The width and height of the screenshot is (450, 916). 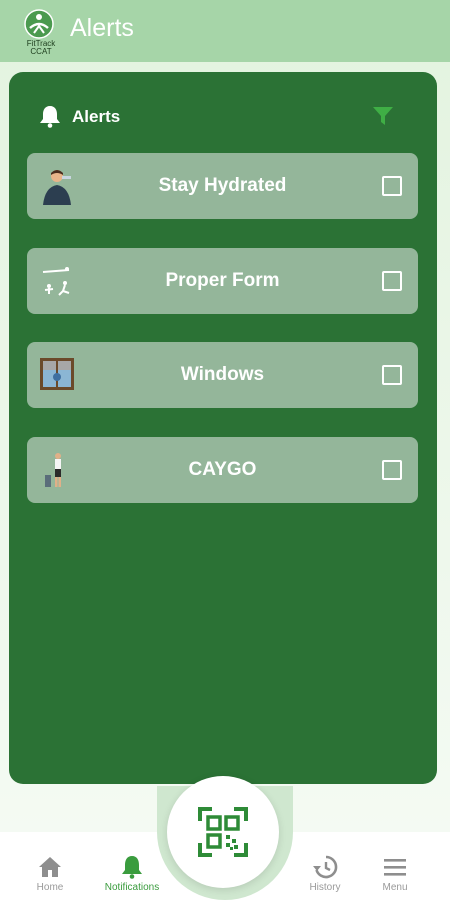 What do you see at coordinates (325, 867) in the screenshot?
I see `history-icon` at bounding box center [325, 867].